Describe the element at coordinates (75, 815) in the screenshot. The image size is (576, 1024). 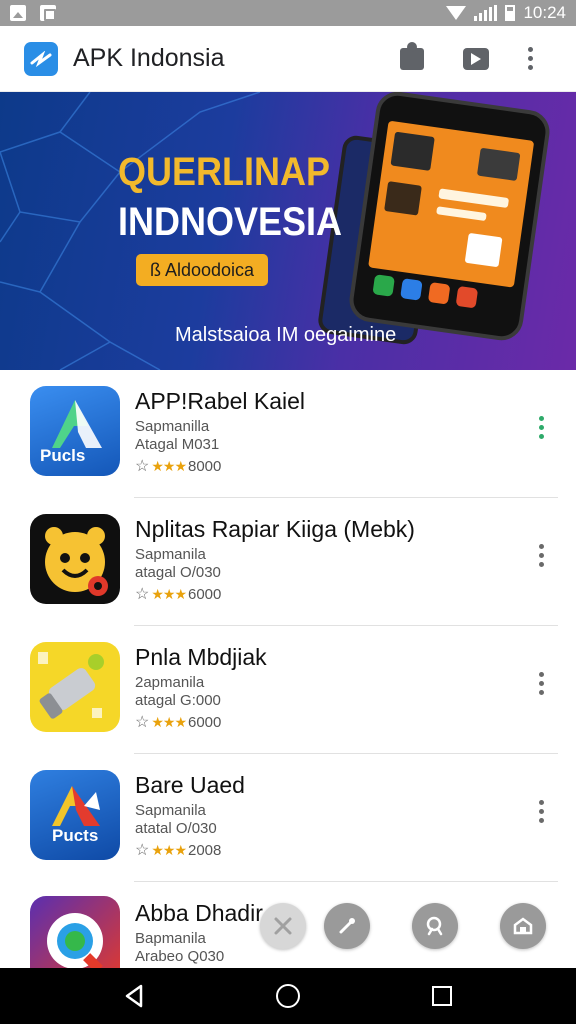
I see `app-icon: Pucts` at that location.